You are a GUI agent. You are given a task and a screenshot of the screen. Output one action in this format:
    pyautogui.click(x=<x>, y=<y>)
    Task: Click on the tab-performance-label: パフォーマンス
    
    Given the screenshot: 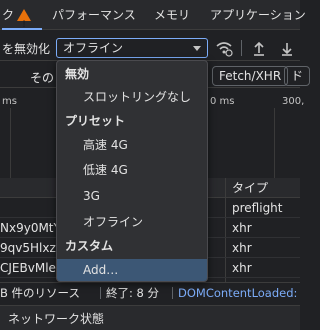 What is the action you would take?
    pyautogui.click(x=94, y=15)
    